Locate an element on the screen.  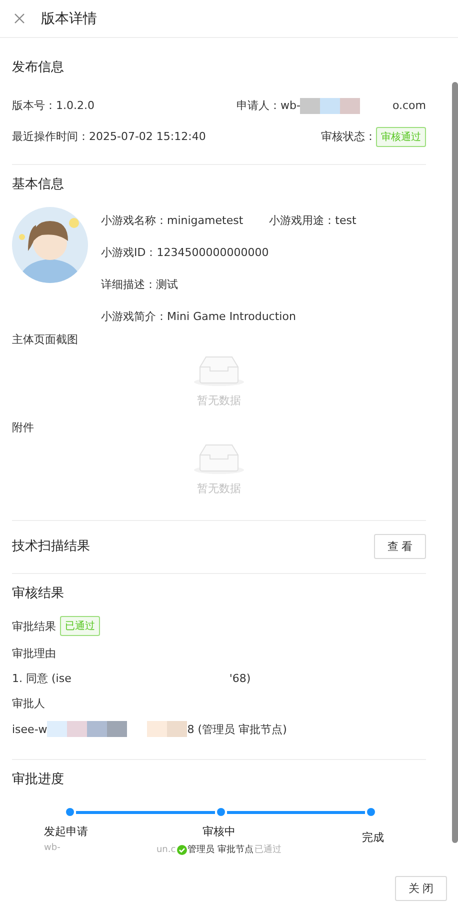
approver-text: isee-w is located at coordinates (30, 729).